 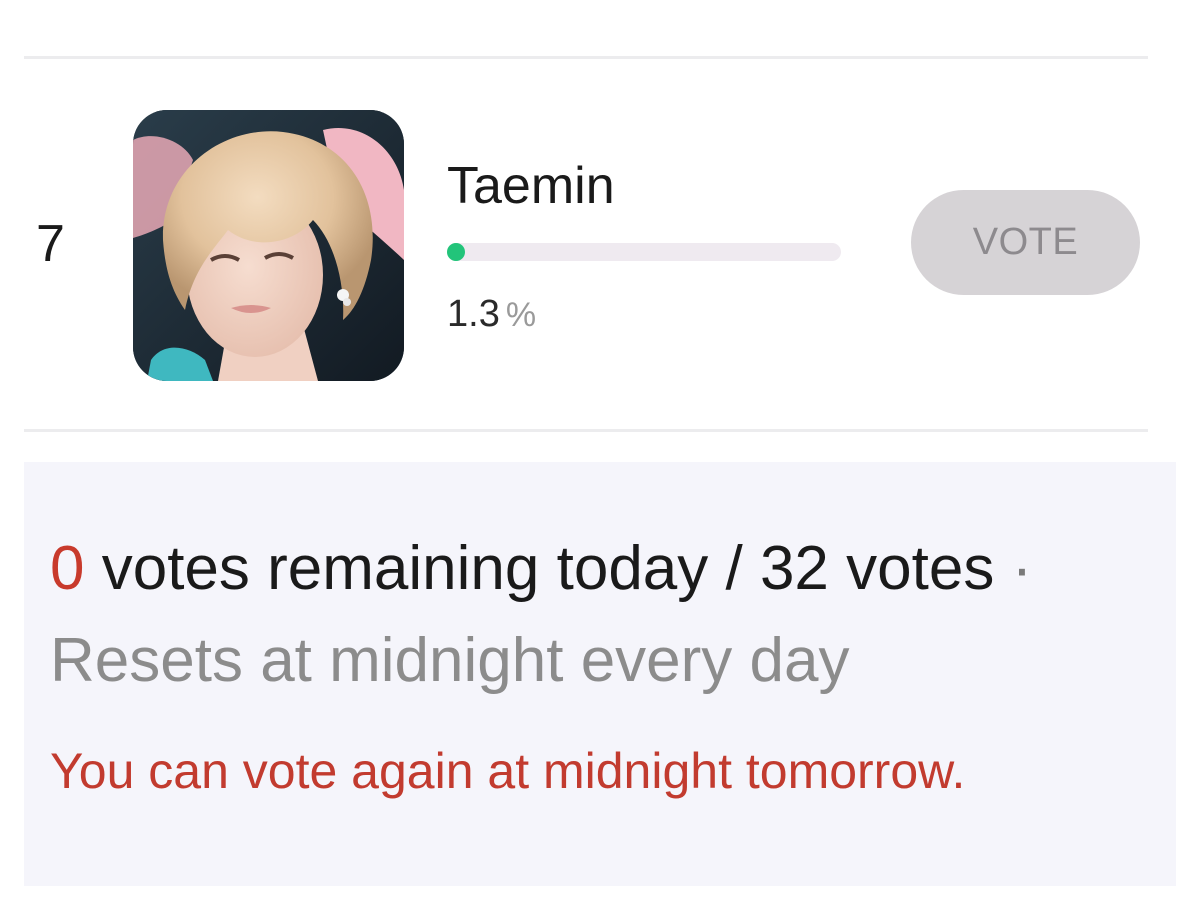 What do you see at coordinates (473, 314) in the screenshot?
I see `percentage-value: 1.3` at bounding box center [473, 314].